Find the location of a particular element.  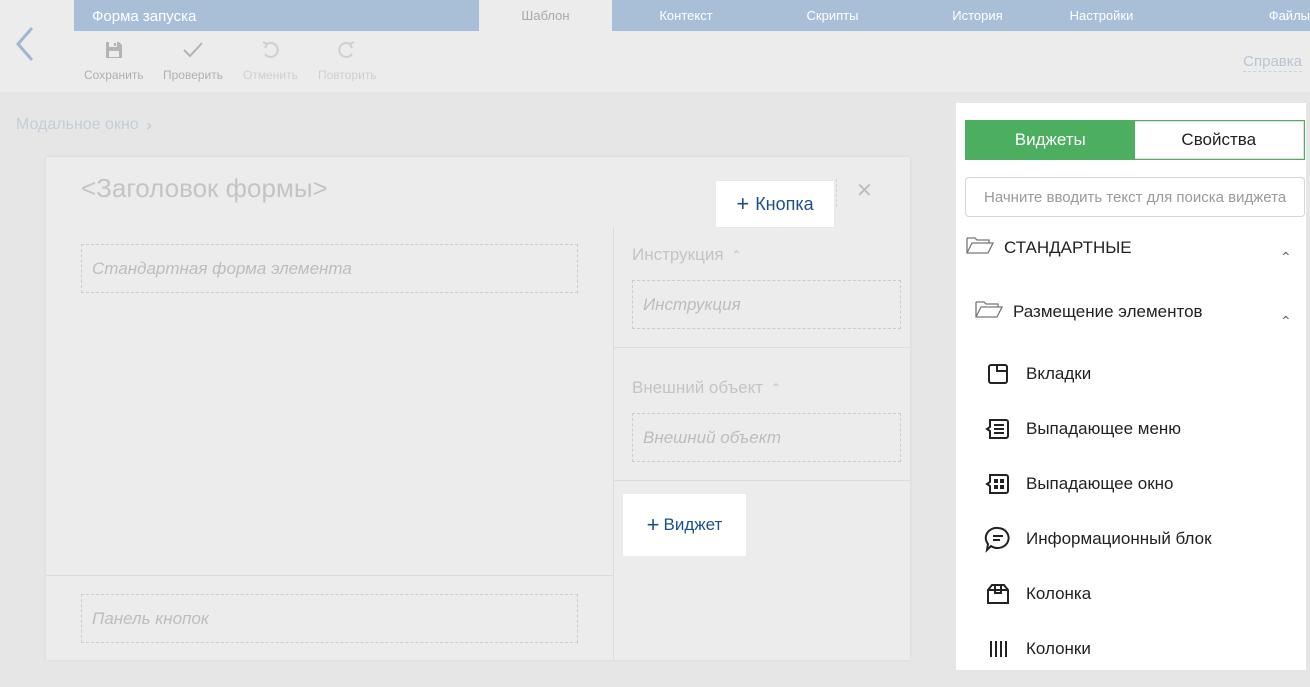

tab-template: Шаблон is located at coordinates (545, 15).